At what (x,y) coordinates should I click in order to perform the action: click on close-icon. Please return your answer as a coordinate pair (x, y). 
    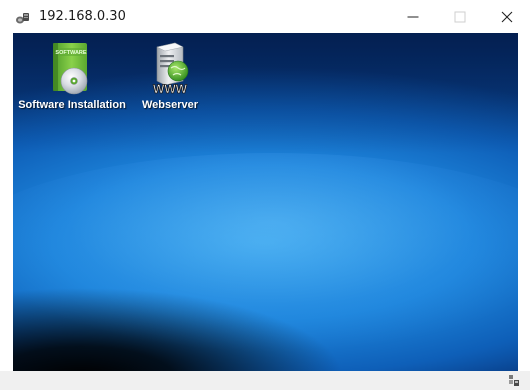
    Looking at the image, I should click on (507, 16).